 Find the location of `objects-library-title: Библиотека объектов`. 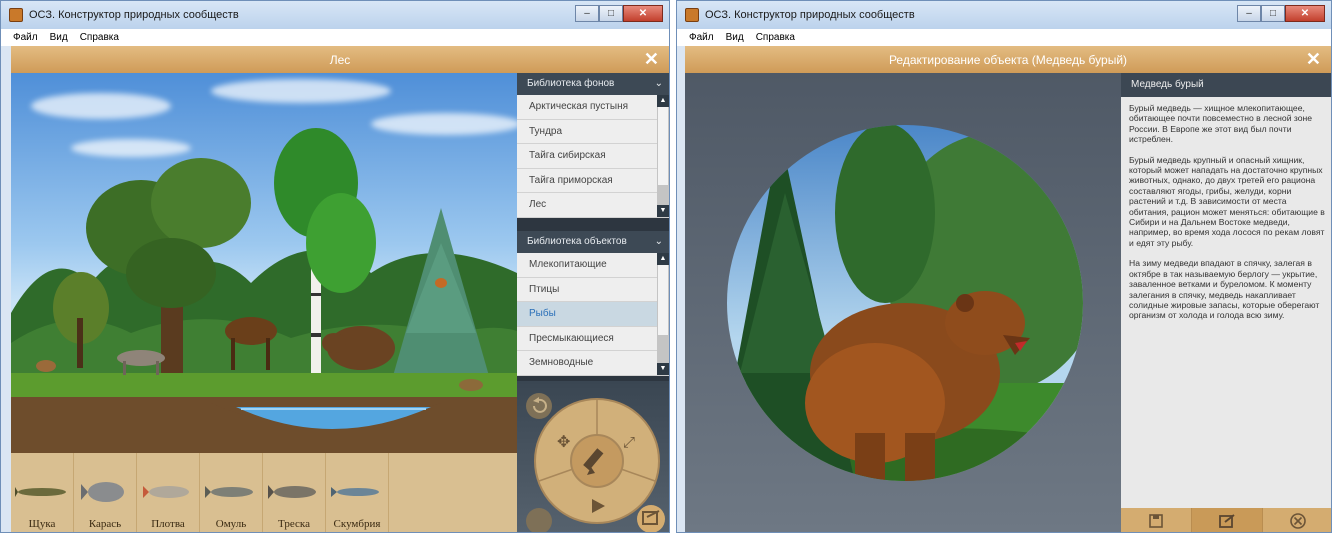

objects-library-title: Библиотека объектов is located at coordinates (577, 241).